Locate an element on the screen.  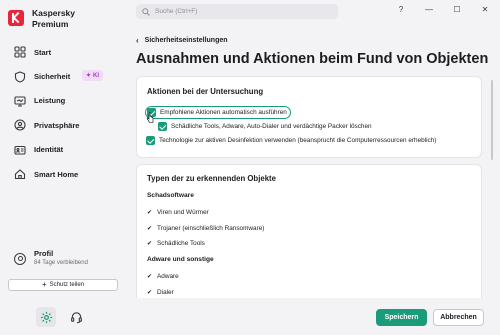
breadcrumb-back: ‹ Sicherheitseinstellungen is located at coordinates (182, 40).